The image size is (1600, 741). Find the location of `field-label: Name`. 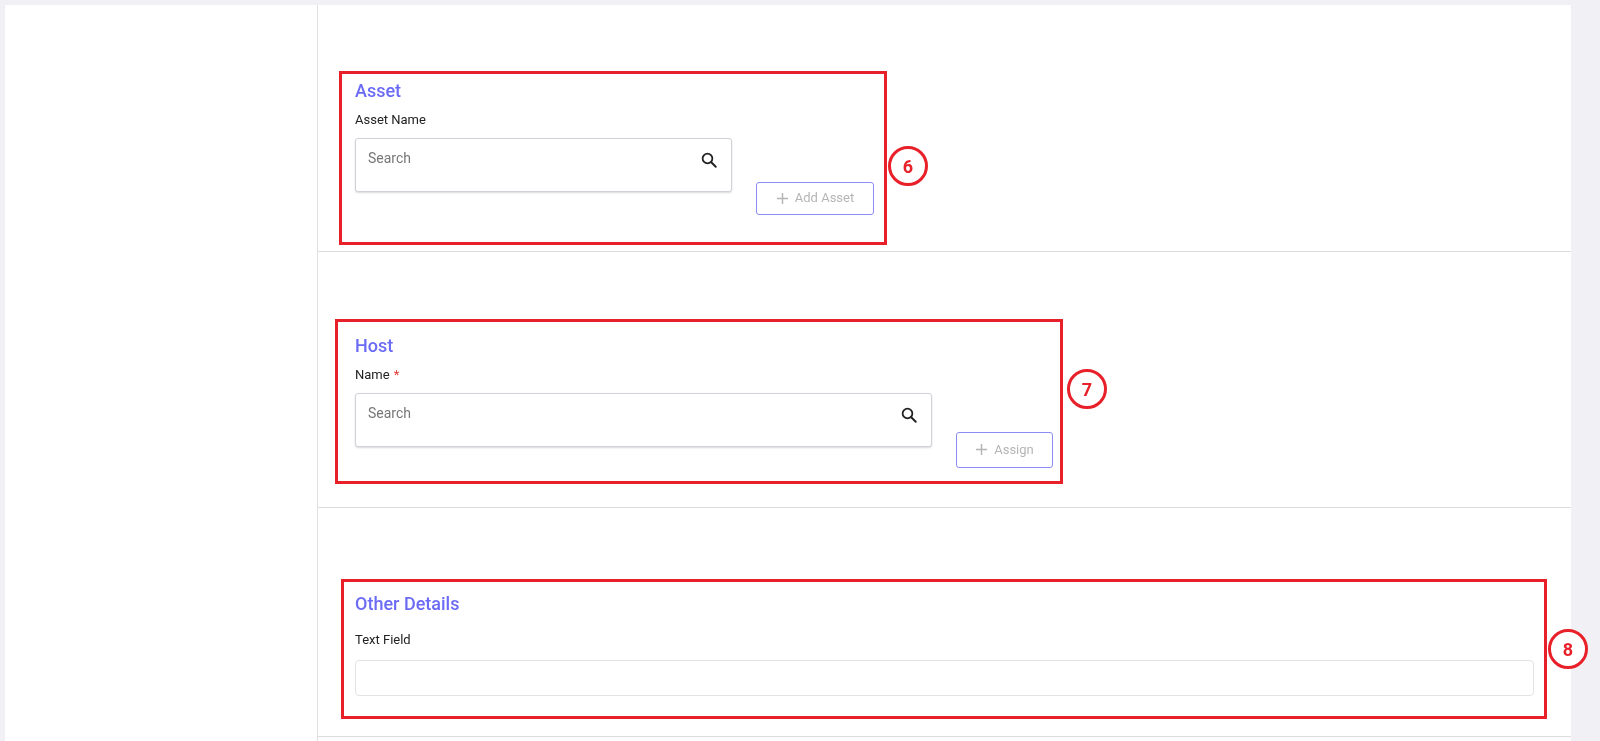

field-label: Name is located at coordinates (372, 375).